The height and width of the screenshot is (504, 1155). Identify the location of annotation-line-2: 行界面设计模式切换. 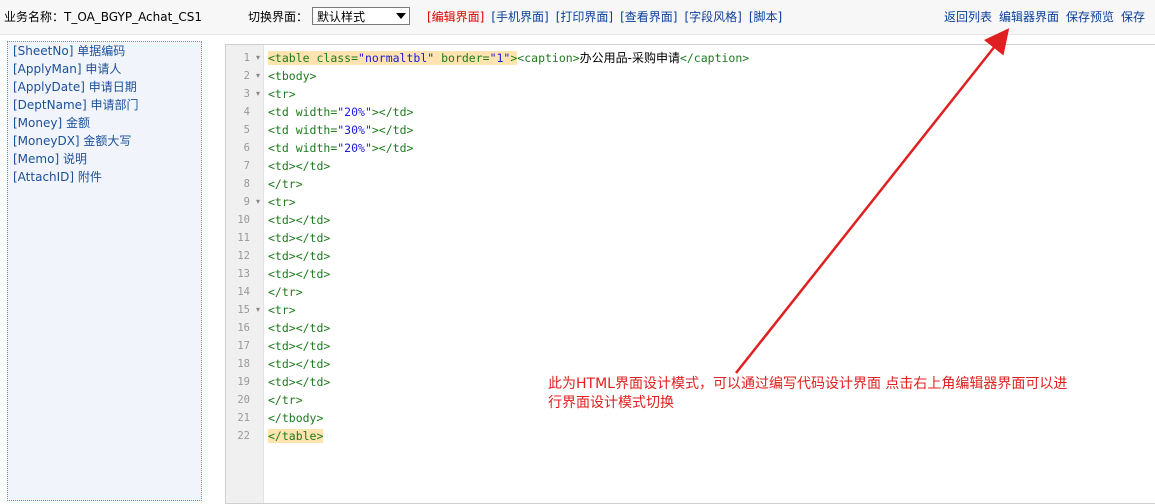
(611, 403).